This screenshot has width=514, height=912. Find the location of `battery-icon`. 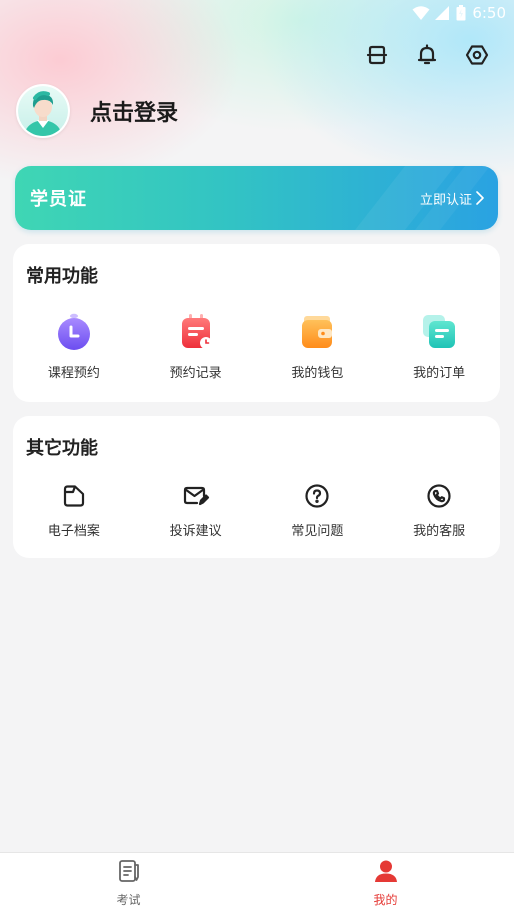

battery-icon is located at coordinates (461, 13).